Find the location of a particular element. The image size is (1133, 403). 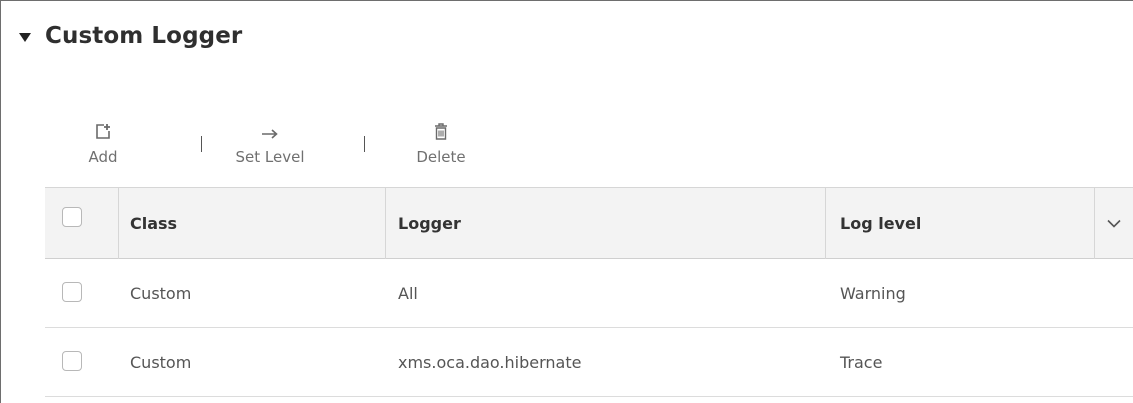

add-icon is located at coordinates (103, 128).